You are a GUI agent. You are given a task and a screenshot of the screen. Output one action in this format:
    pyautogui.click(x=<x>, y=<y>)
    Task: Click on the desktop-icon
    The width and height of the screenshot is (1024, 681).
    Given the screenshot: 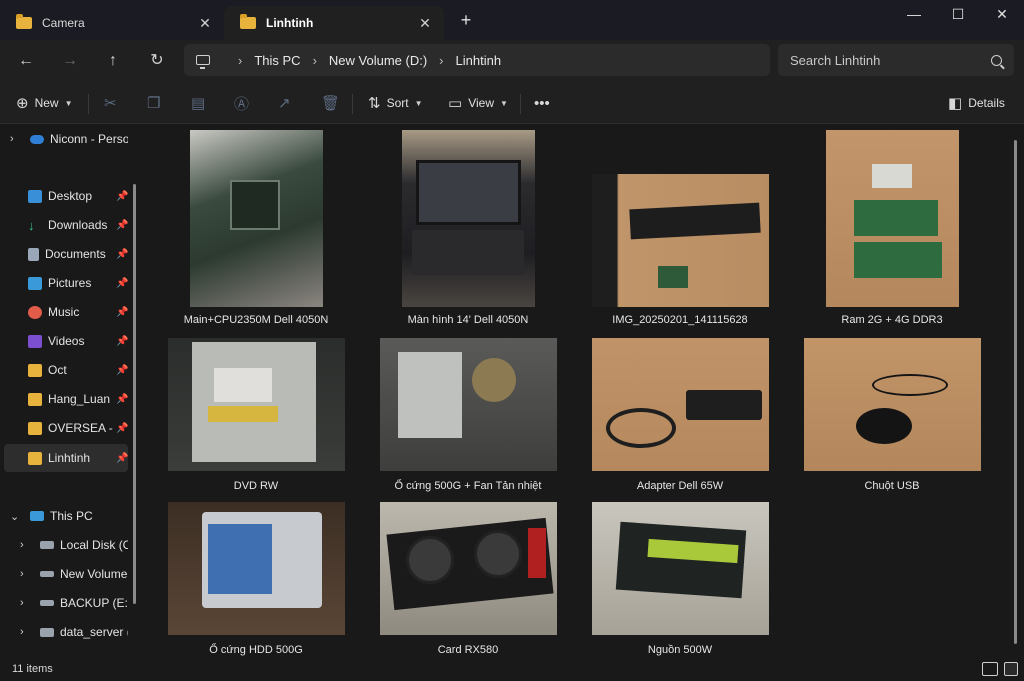 What is the action you would take?
    pyautogui.click(x=35, y=196)
    